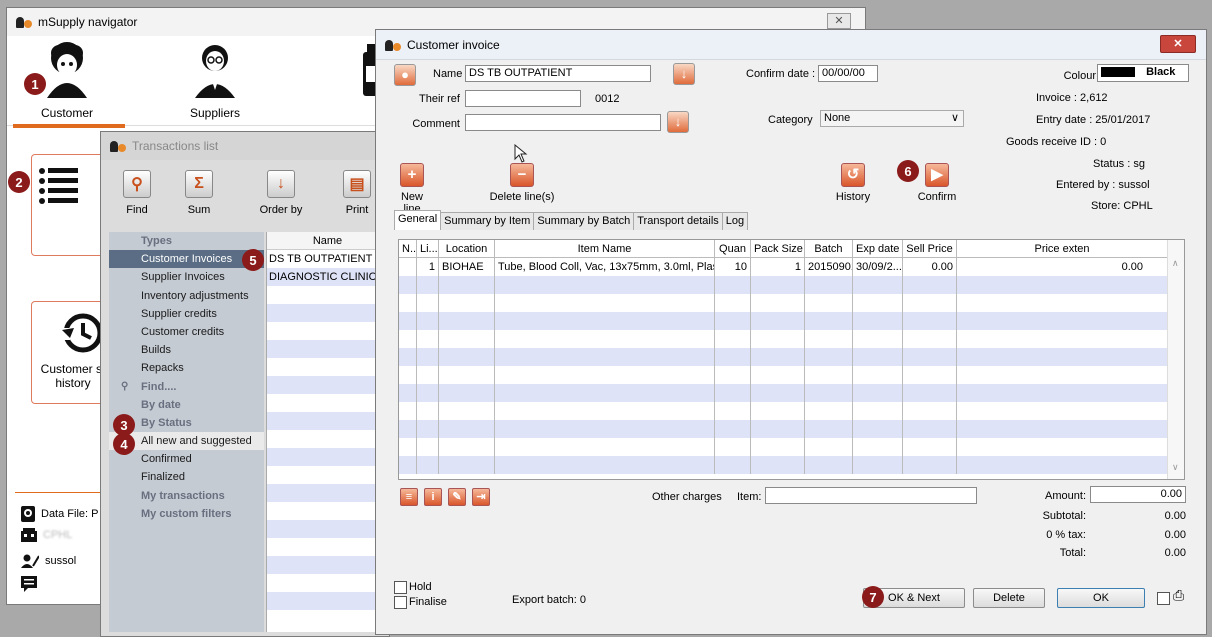 The image size is (1212, 637). I want to click on column-header: Quan, so click(733, 248).